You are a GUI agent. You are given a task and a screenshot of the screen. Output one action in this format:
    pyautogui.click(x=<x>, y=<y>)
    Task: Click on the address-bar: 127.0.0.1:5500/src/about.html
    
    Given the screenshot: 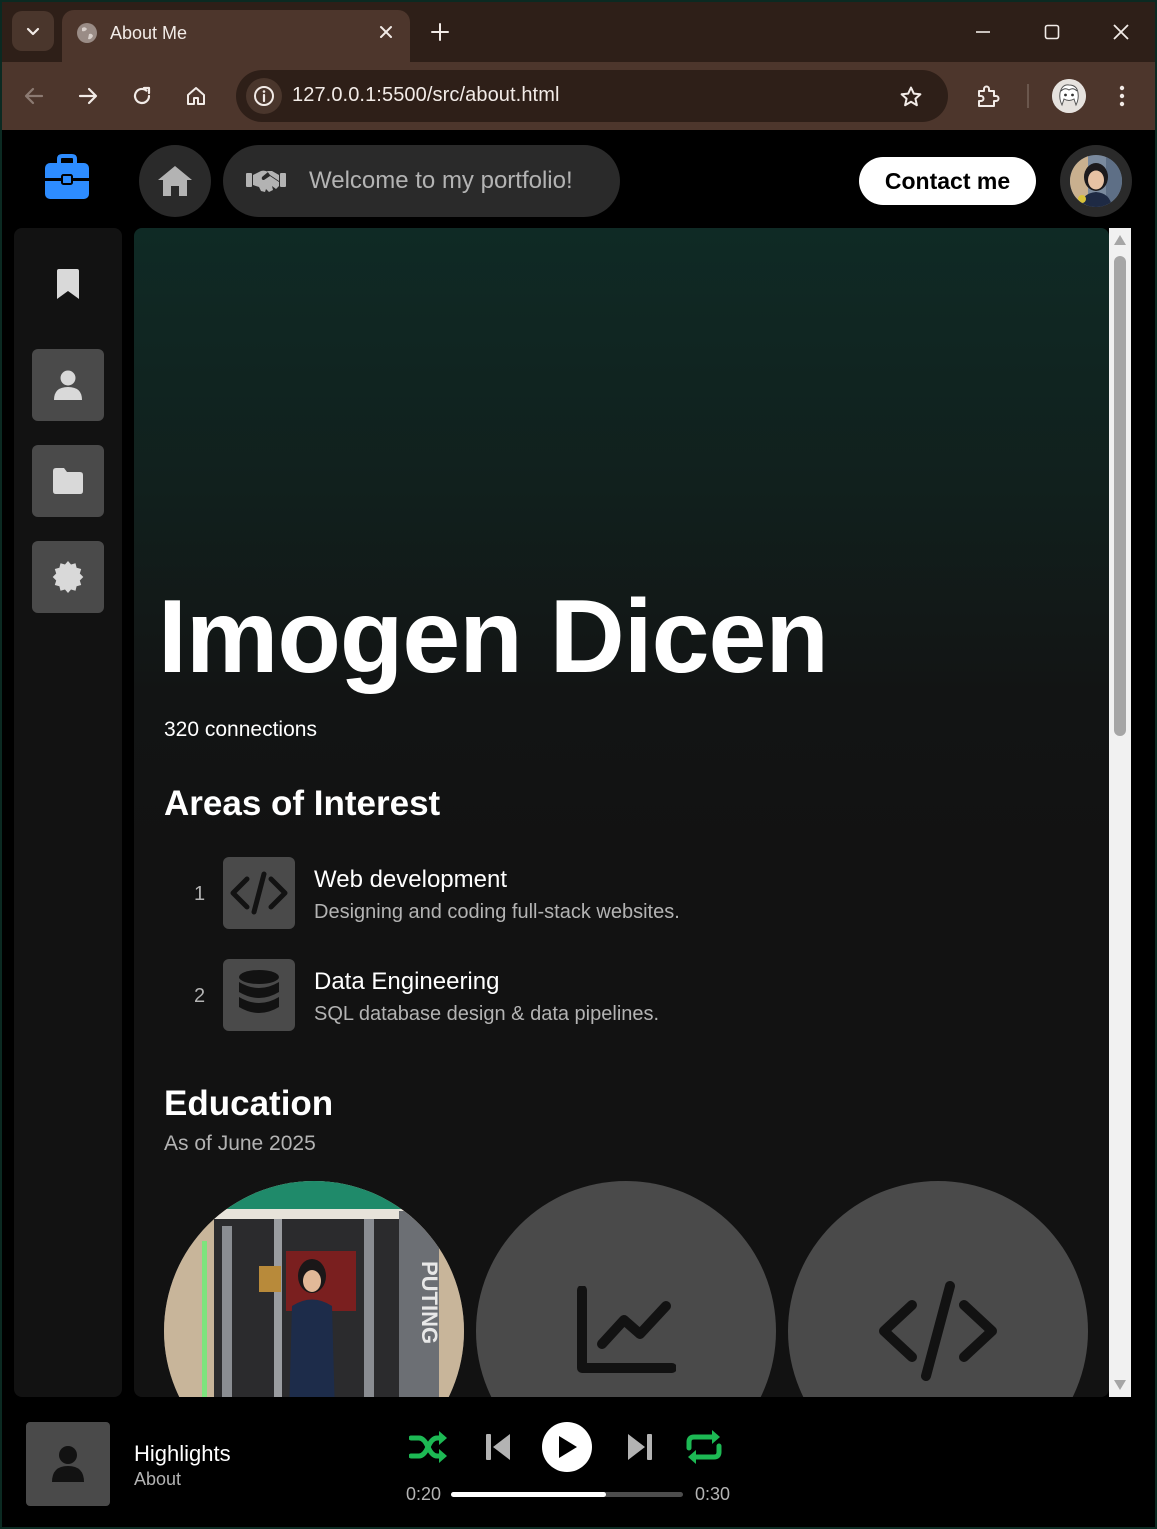 What is the action you would take?
    pyautogui.click(x=592, y=96)
    